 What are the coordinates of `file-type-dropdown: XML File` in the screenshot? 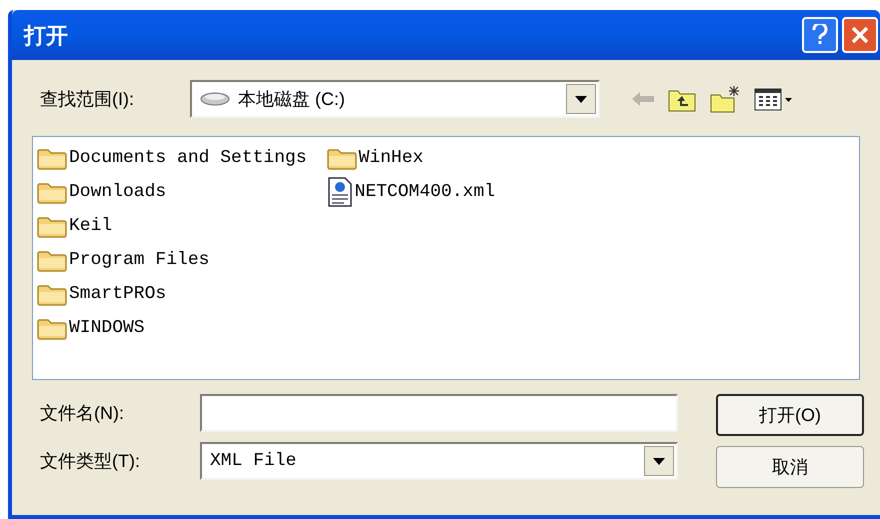 It's located at (439, 461).